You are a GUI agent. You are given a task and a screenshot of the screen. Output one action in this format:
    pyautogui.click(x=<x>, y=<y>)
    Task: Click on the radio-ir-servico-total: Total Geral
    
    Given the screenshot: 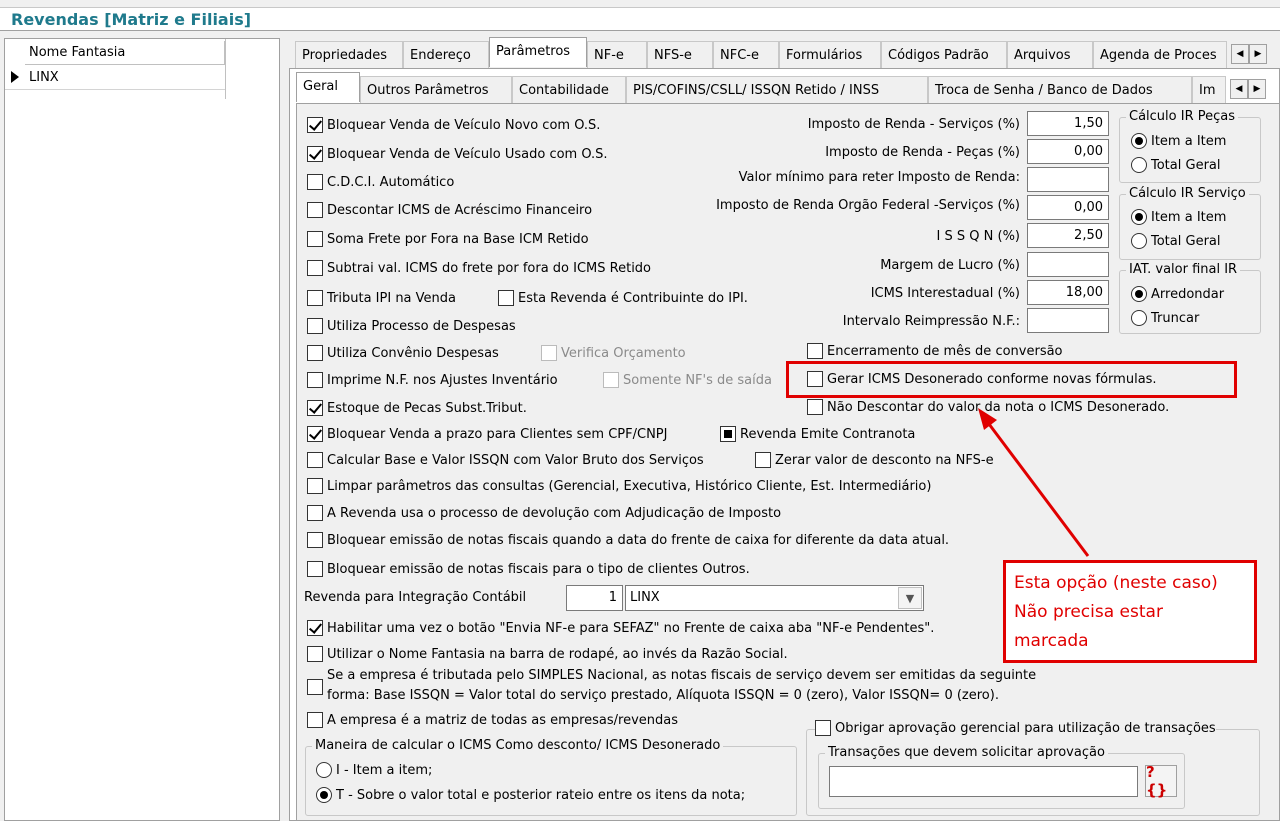 What is the action you would take?
    pyautogui.click(x=1176, y=241)
    